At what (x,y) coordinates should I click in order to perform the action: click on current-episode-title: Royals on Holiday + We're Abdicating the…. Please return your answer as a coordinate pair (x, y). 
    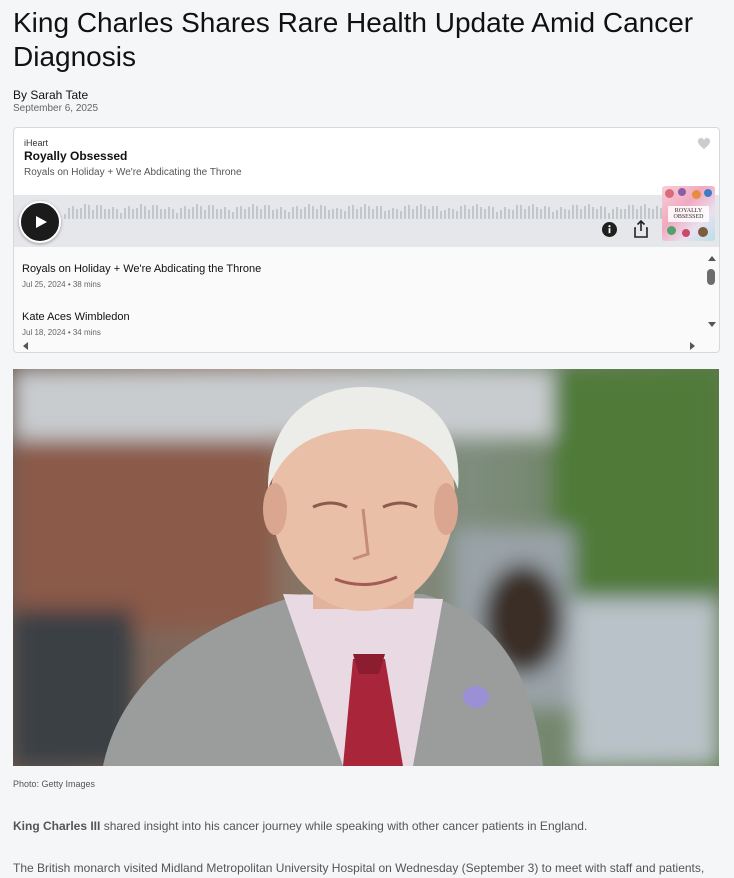
    Looking at the image, I should click on (133, 172).